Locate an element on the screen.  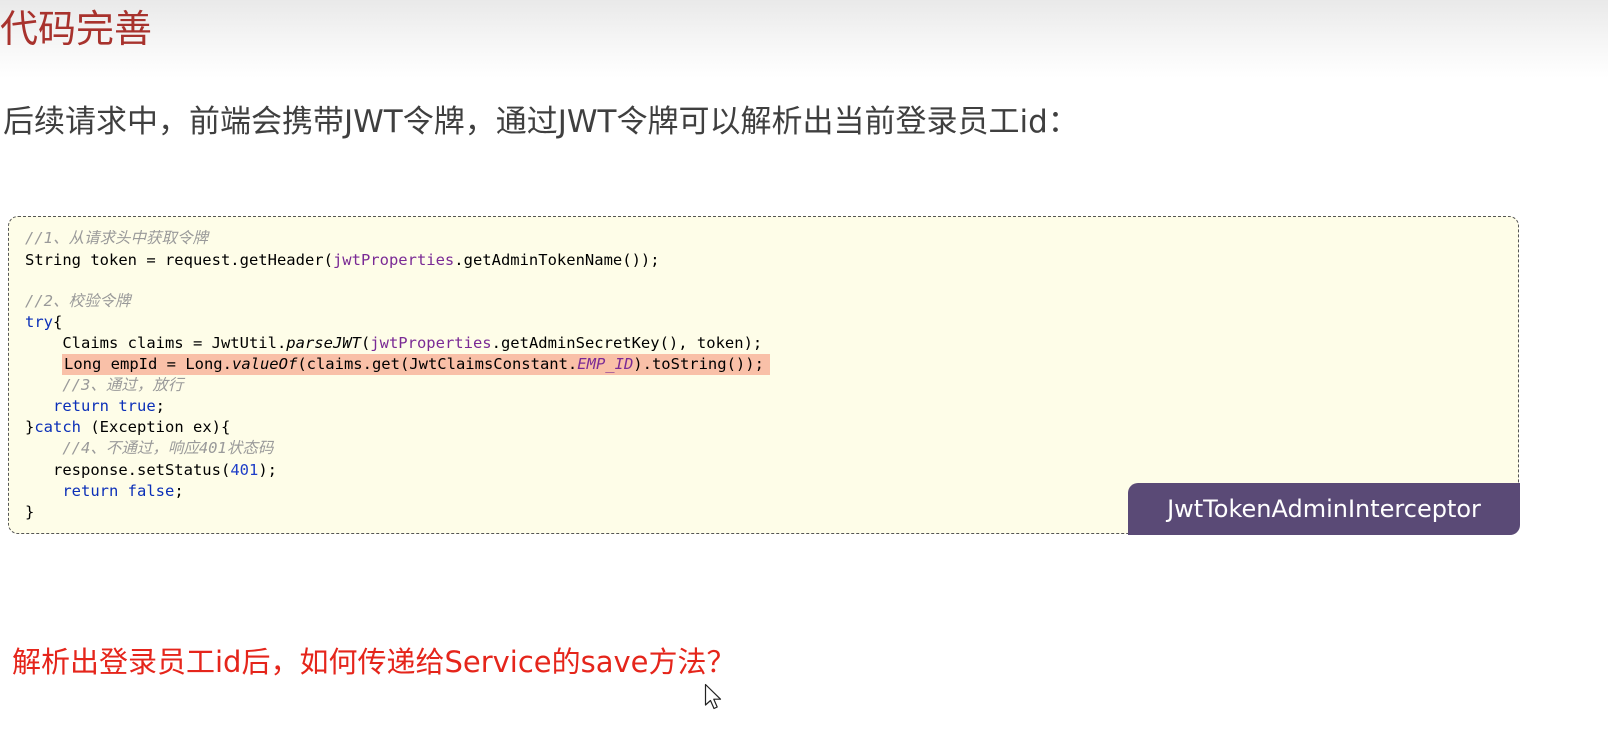
code-line-14: } is located at coordinates (29, 512).